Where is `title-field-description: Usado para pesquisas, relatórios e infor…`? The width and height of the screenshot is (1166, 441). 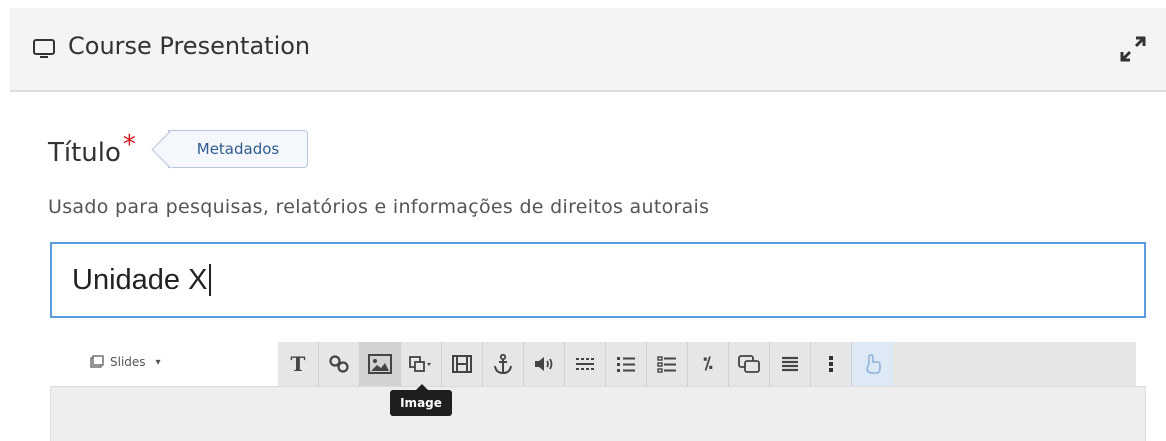
title-field-description: Usado para pesquisas, relatórios e infor… is located at coordinates (379, 207).